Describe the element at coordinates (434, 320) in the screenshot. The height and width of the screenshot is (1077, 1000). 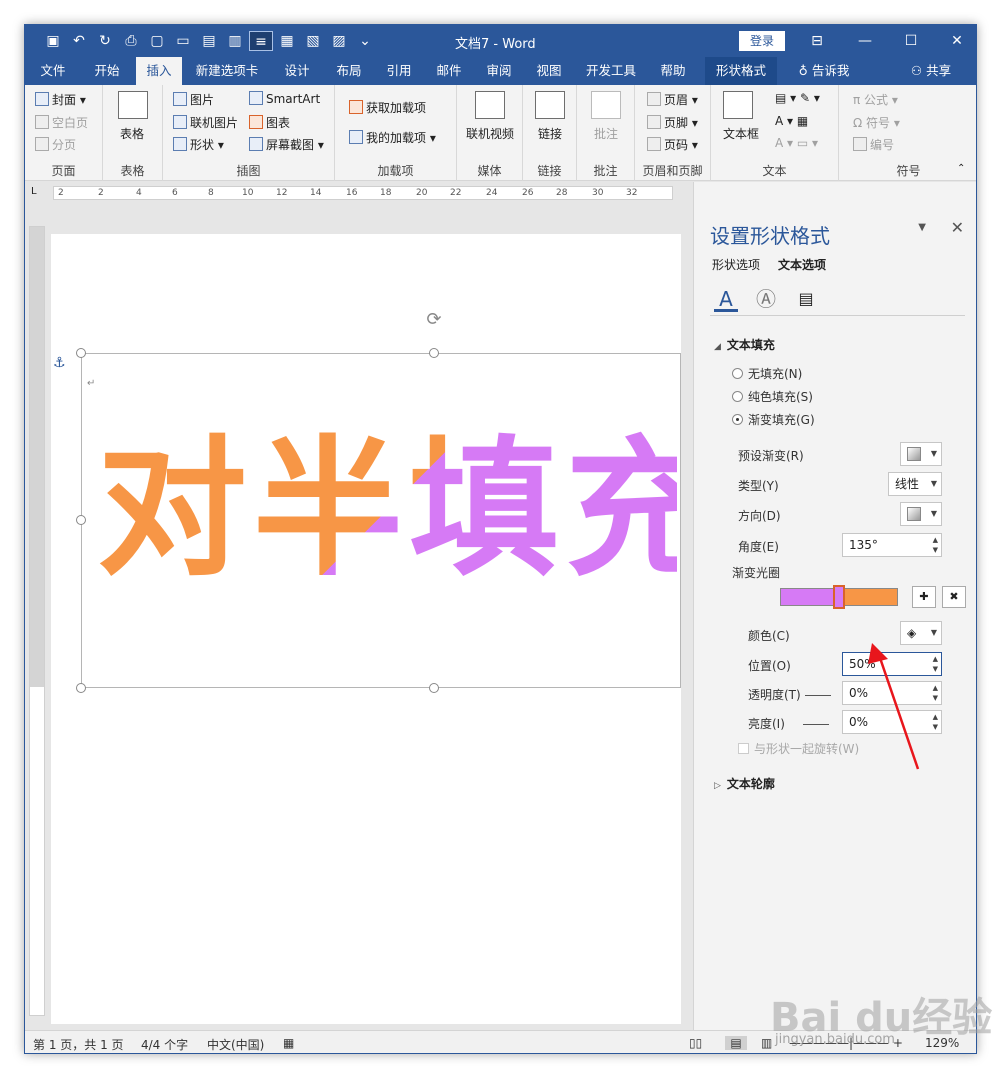
I see `rotate-handle-icon: ⟳` at that location.